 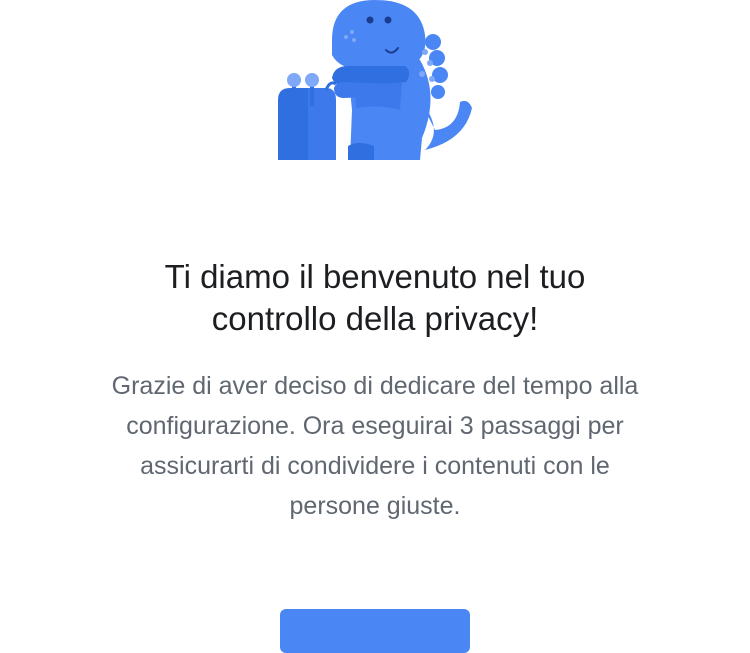 I want to click on dinosaur-icon, so click(x=375, y=80).